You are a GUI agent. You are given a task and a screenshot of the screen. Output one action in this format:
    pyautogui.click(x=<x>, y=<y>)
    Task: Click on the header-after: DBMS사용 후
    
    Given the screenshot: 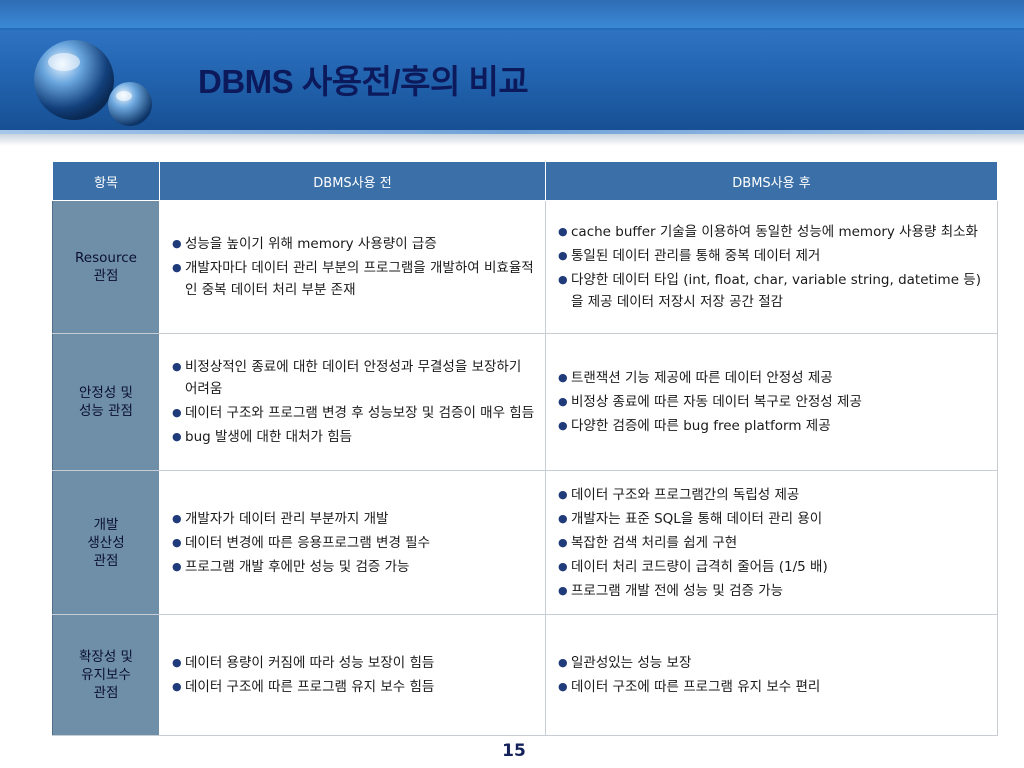 What is the action you would take?
    pyautogui.click(x=771, y=181)
    